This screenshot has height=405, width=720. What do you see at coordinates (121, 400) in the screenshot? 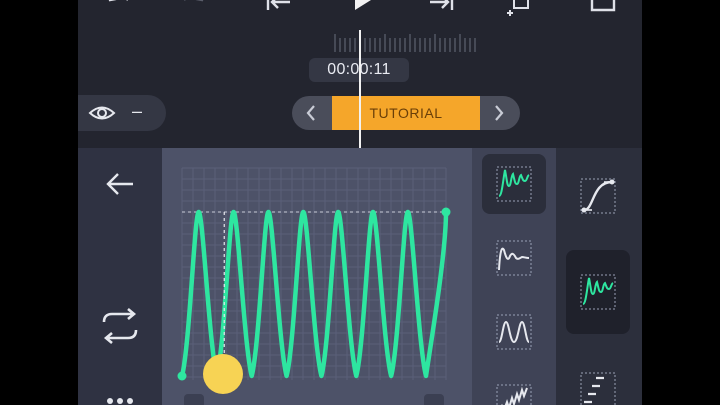
I see `more-icon` at bounding box center [121, 400].